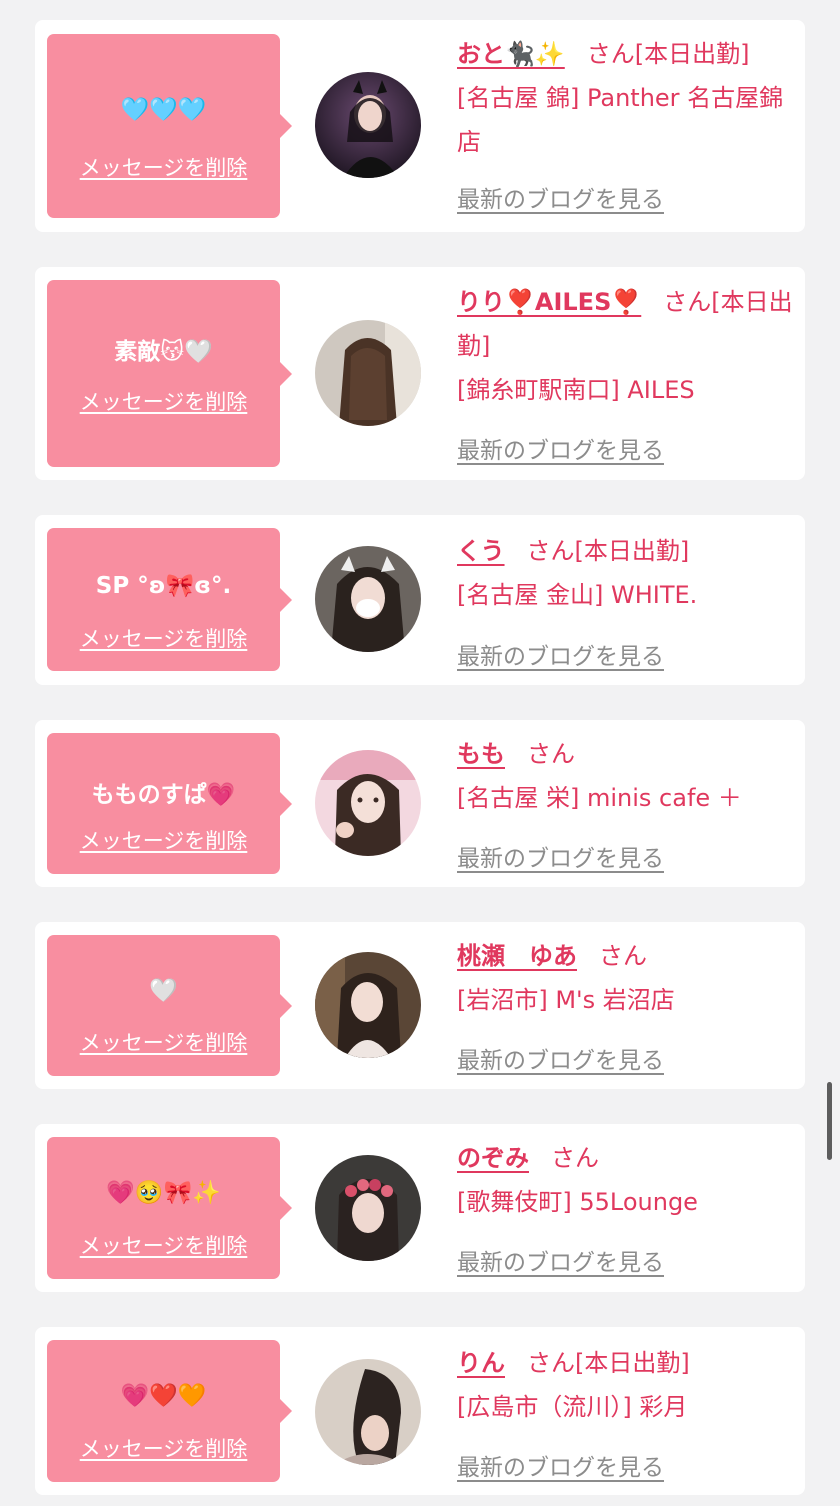 This screenshot has width=840, height=1506. What do you see at coordinates (627, 1385) in the screenshot?
I see `cast-info: りん さん[本日出勤] [広島市（流川）] 彩月` at bounding box center [627, 1385].